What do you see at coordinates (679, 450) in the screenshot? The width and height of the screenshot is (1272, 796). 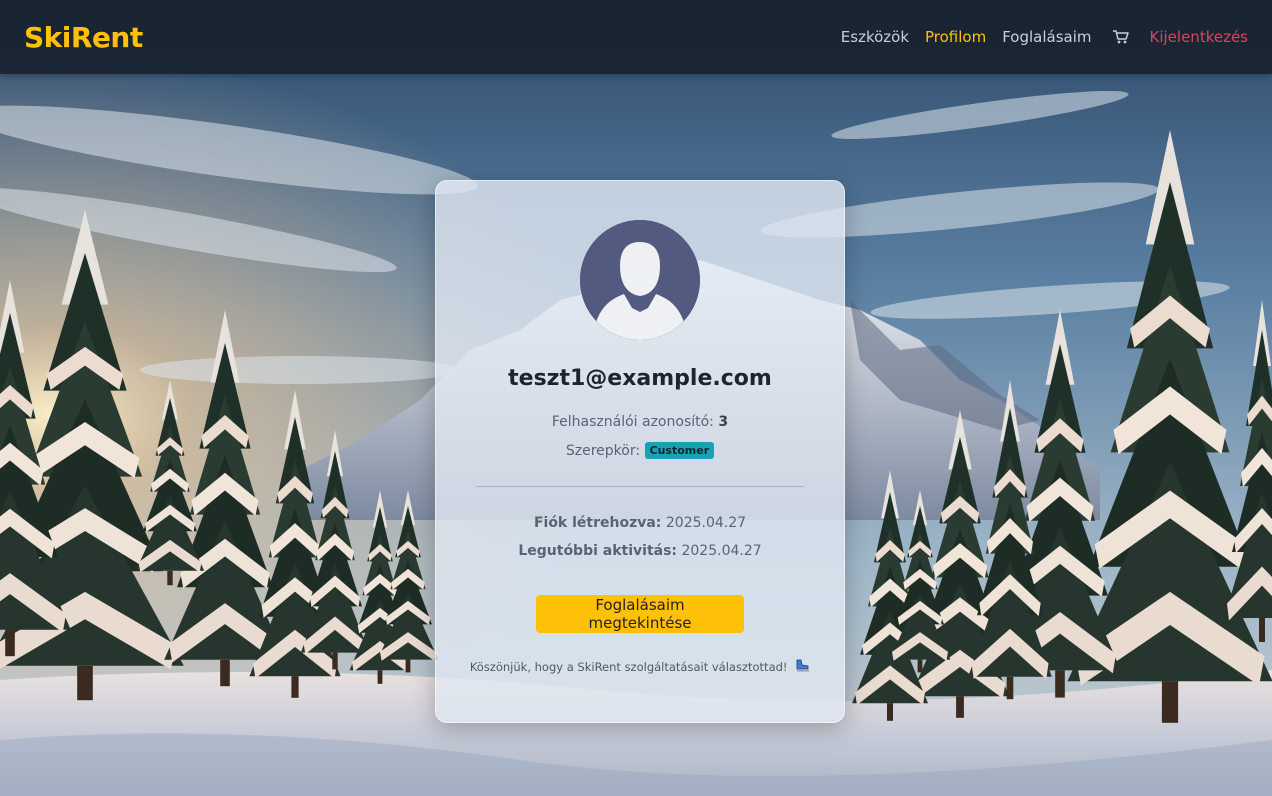 I see `role-badge: Customer` at bounding box center [679, 450].